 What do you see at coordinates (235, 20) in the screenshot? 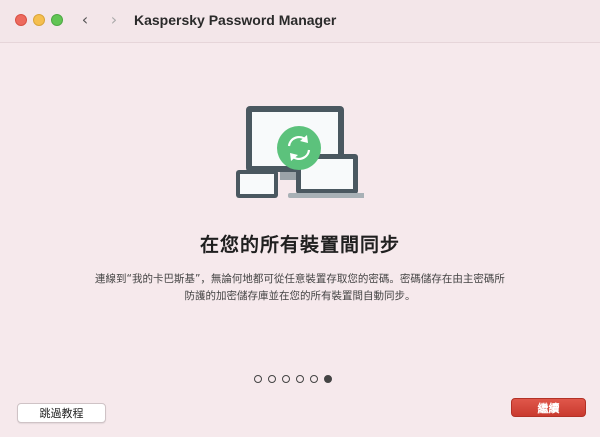
I see `app-title: Kaspersky Password Manager` at bounding box center [235, 20].